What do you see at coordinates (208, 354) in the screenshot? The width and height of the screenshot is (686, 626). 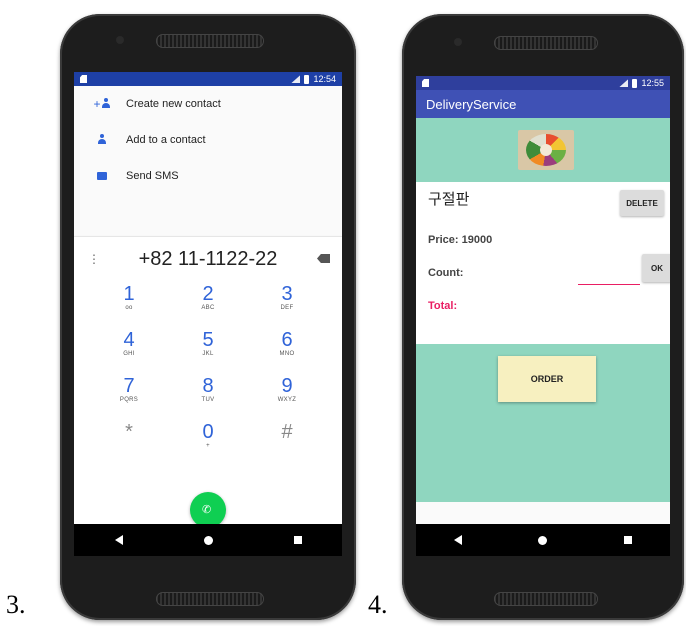 I see `key-letters: JKL` at bounding box center [208, 354].